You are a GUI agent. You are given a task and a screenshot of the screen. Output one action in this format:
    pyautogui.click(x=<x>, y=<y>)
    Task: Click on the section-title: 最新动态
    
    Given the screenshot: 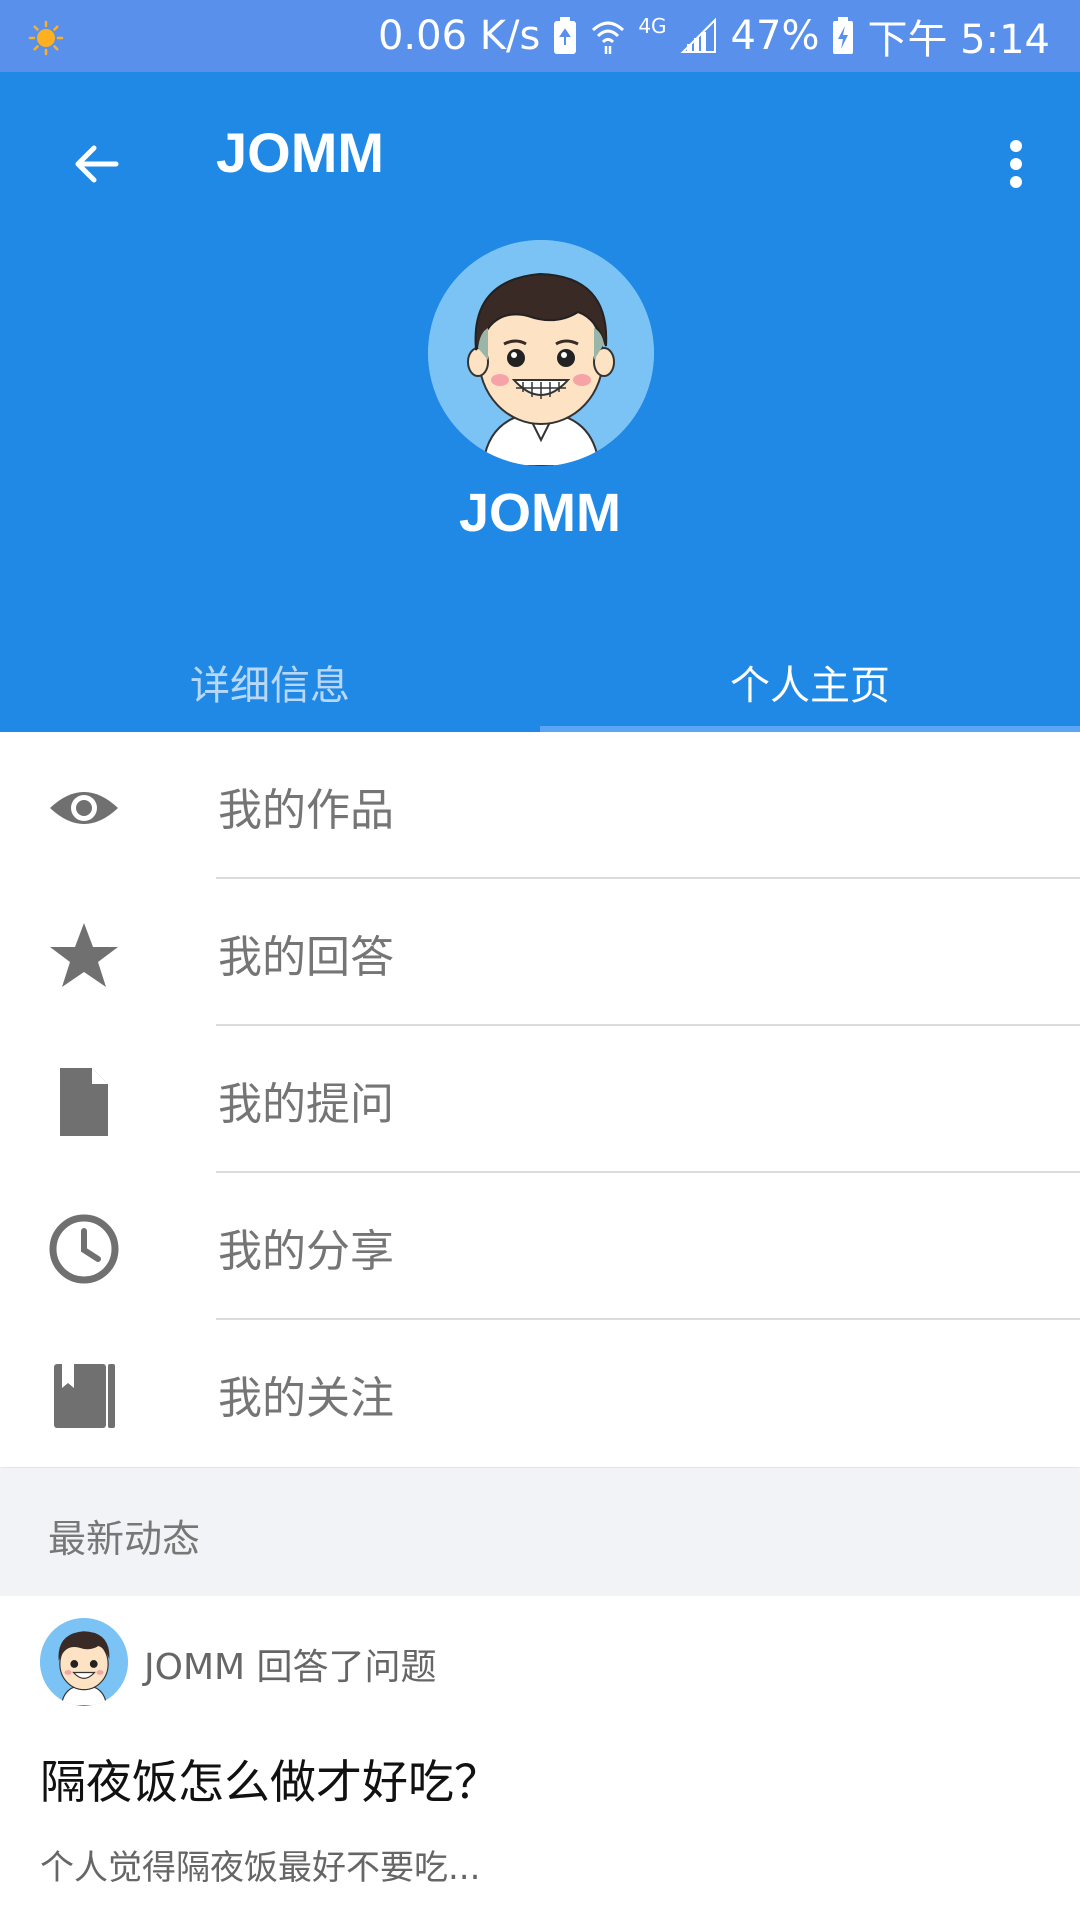 What is the action you would take?
    pyautogui.click(x=124, y=1539)
    